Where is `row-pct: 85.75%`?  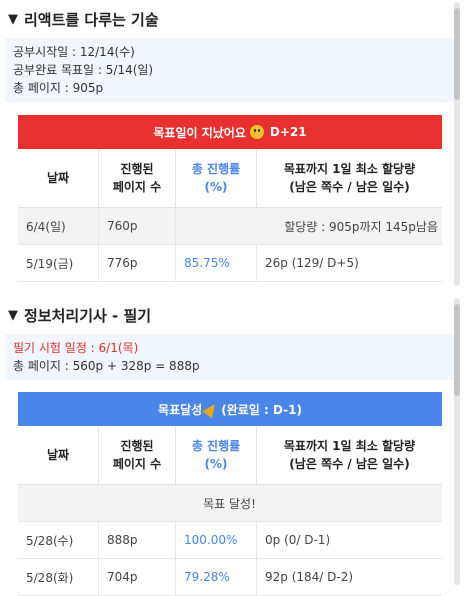 row-pct: 85.75% is located at coordinates (216, 263).